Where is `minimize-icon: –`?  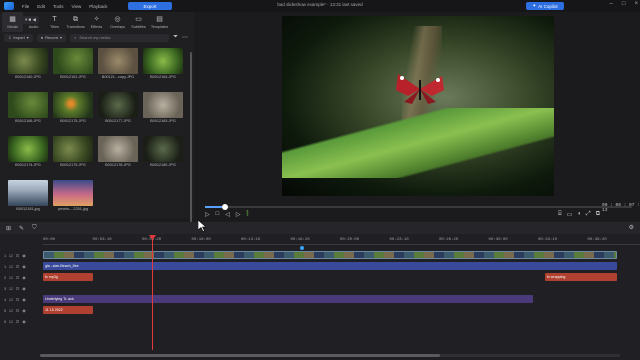
minimize-icon: – is located at coordinates (611, 4).